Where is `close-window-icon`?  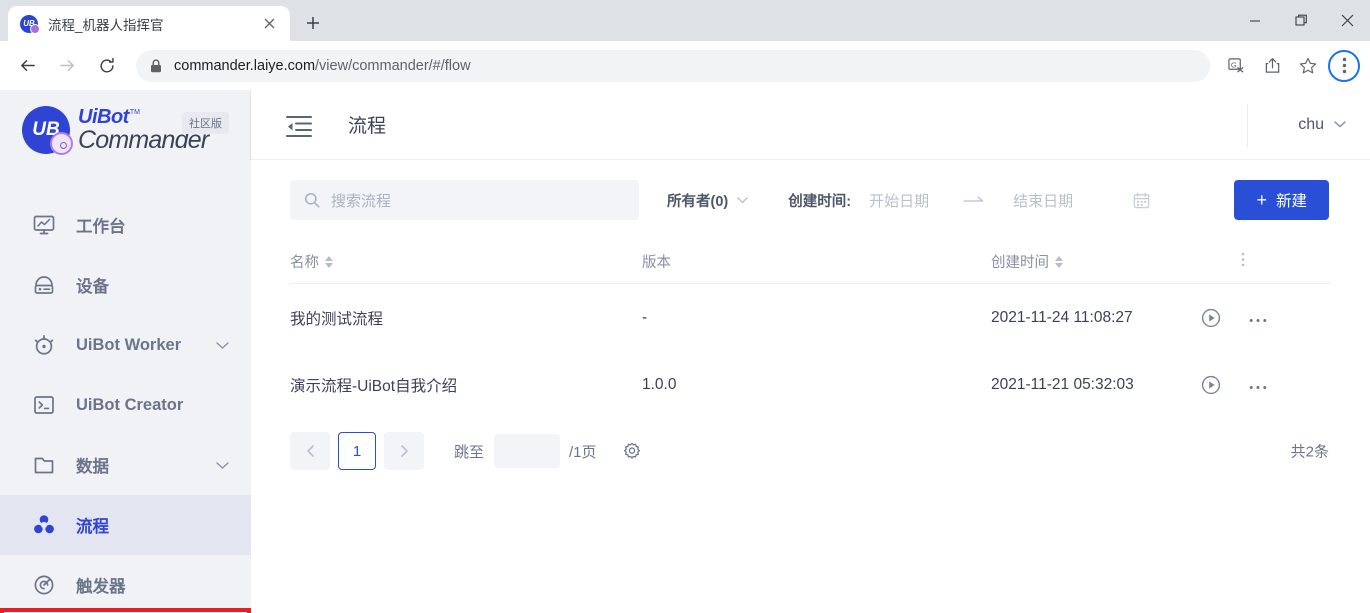
close-window-icon is located at coordinates (1347, 20).